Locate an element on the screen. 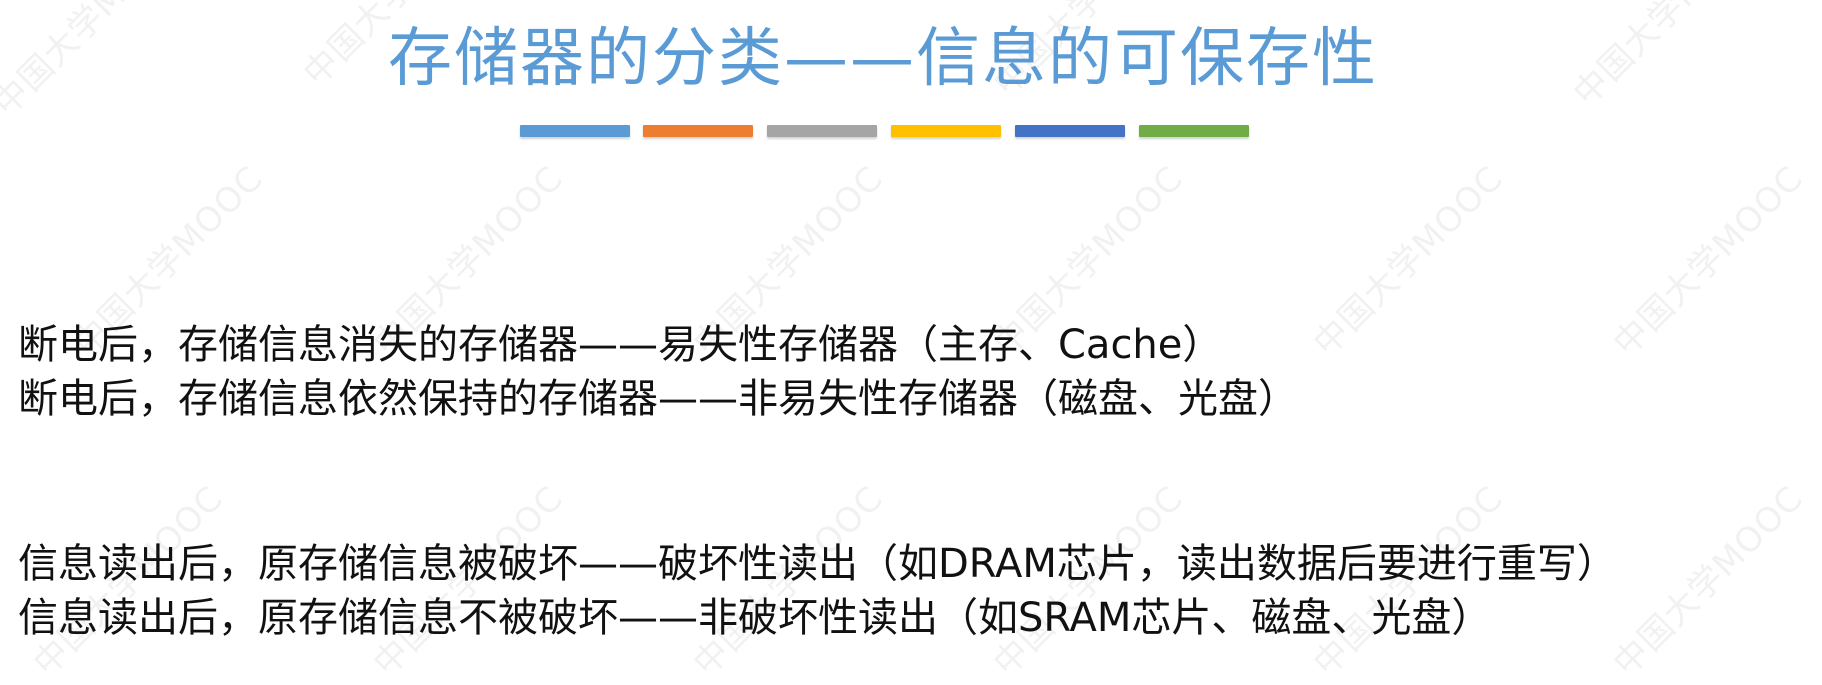 Image resolution: width=1822 pixels, height=685 pixels. accent-bar-gold is located at coordinates (946, 131).